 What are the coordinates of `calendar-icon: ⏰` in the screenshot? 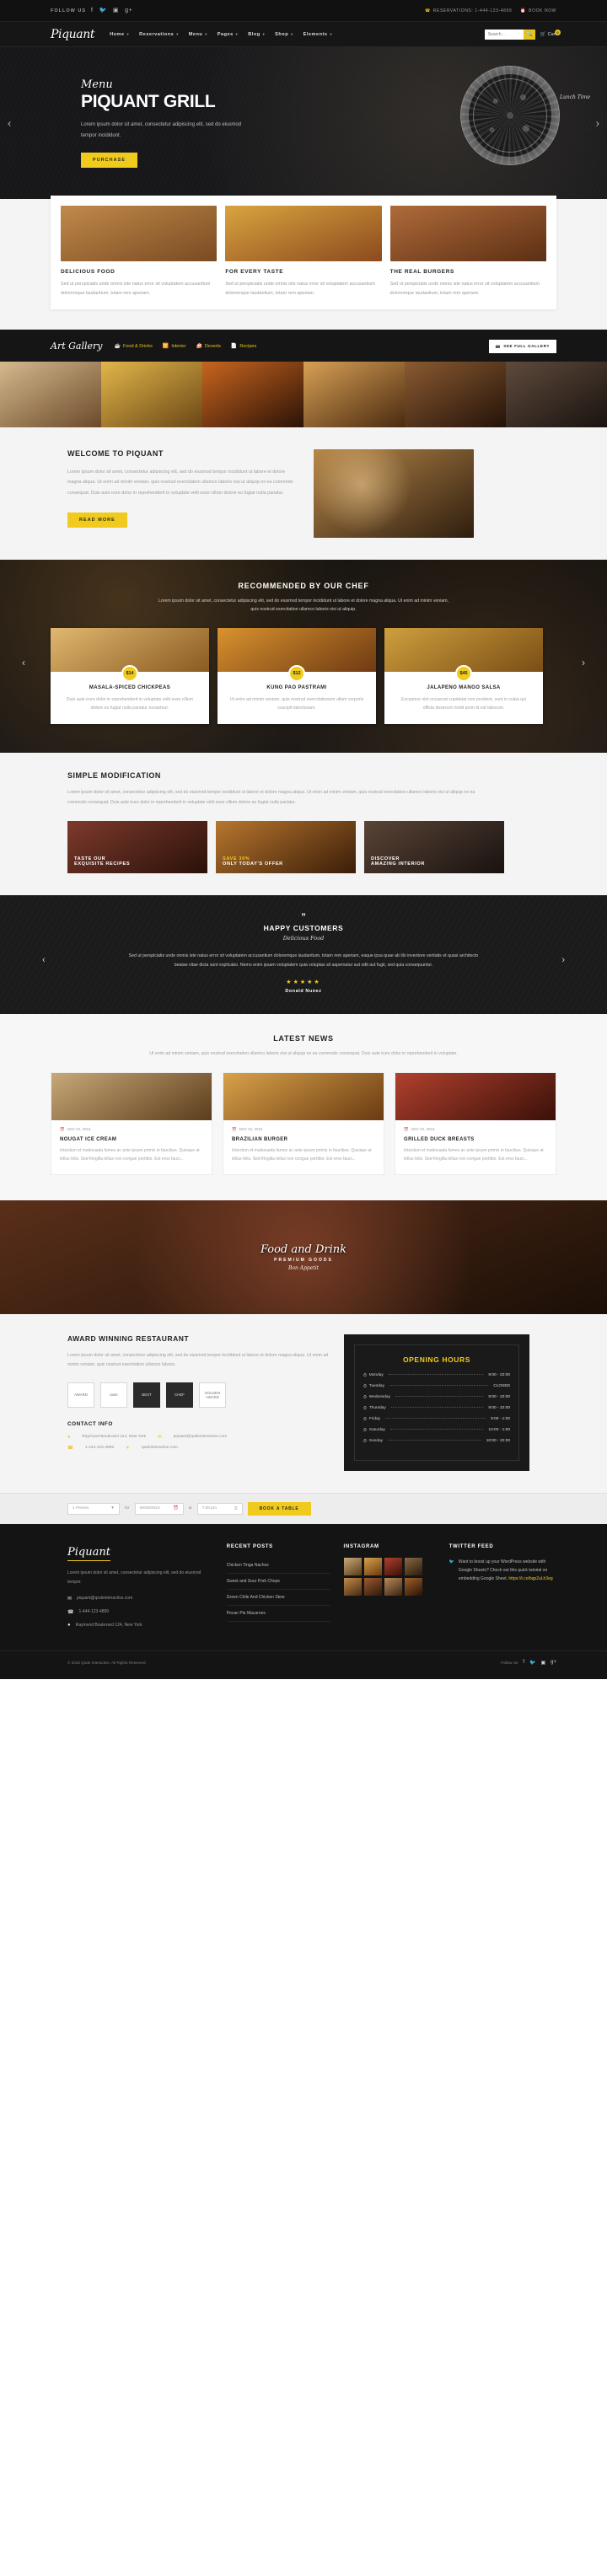 It's located at (176, 1508).